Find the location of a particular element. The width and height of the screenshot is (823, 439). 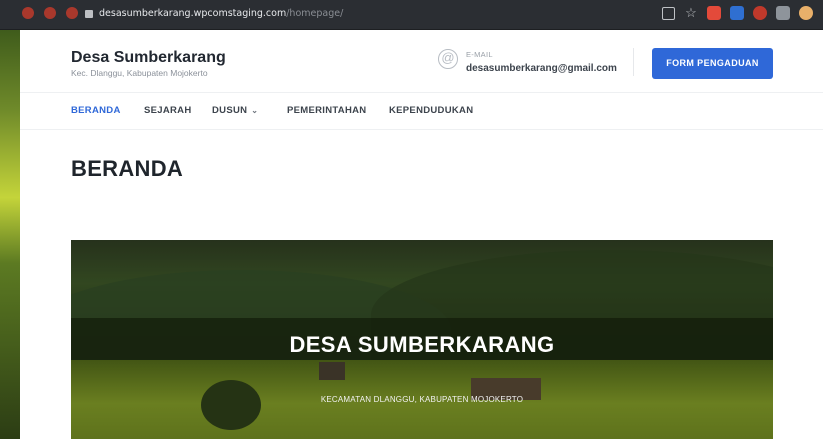

nav-item-beranda: BERANDA is located at coordinates (96, 110).